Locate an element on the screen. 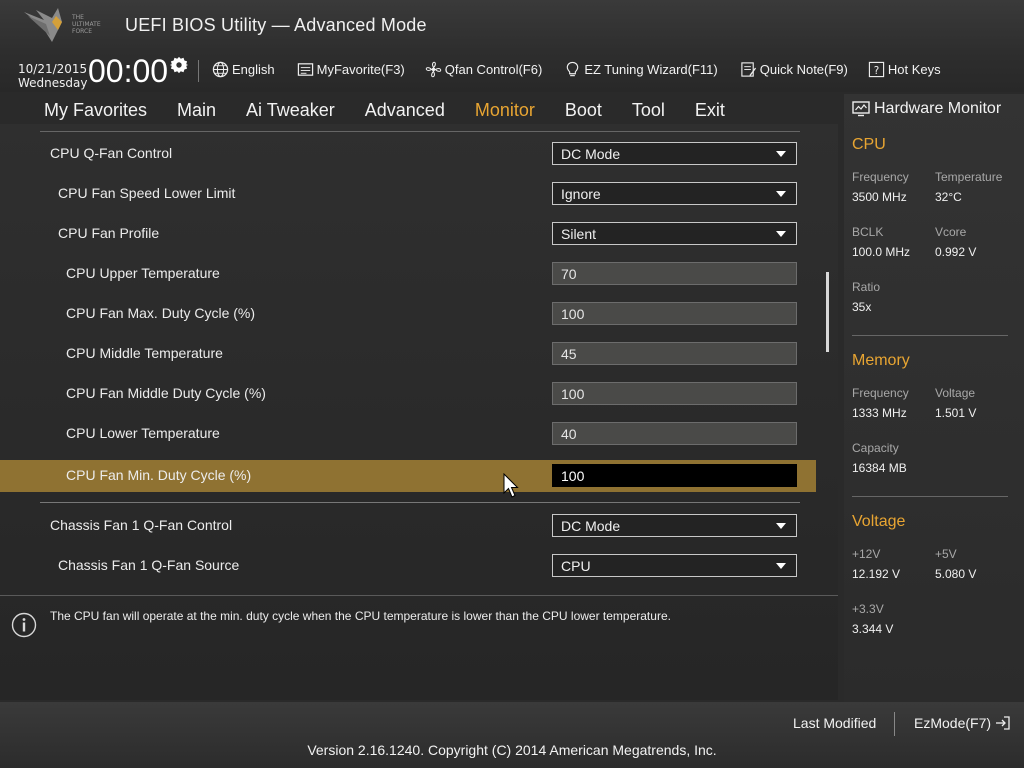 Image resolution: width=1024 pixels, height=768 pixels. cpu-fan-profile-select: Silent is located at coordinates (674, 233).